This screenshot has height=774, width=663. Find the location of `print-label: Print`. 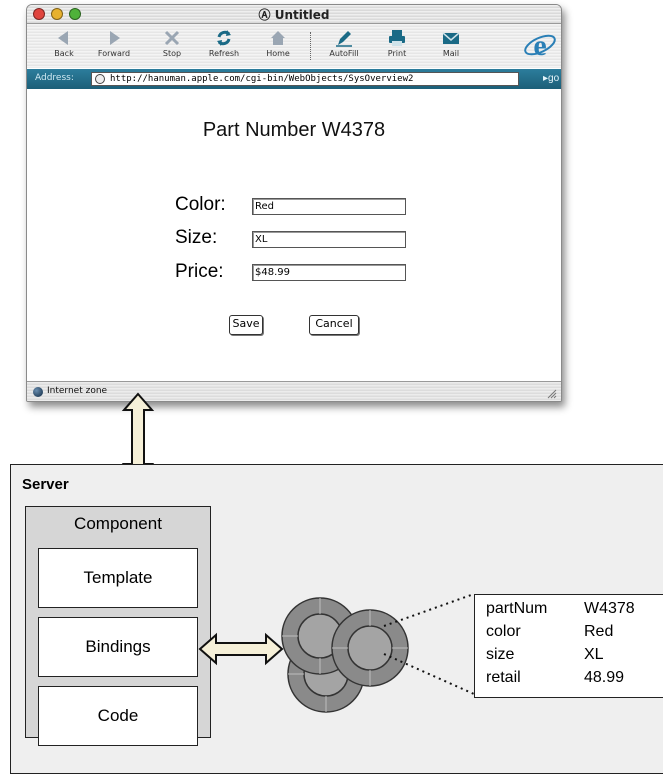

print-label: Print is located at coordinates (397, 53).